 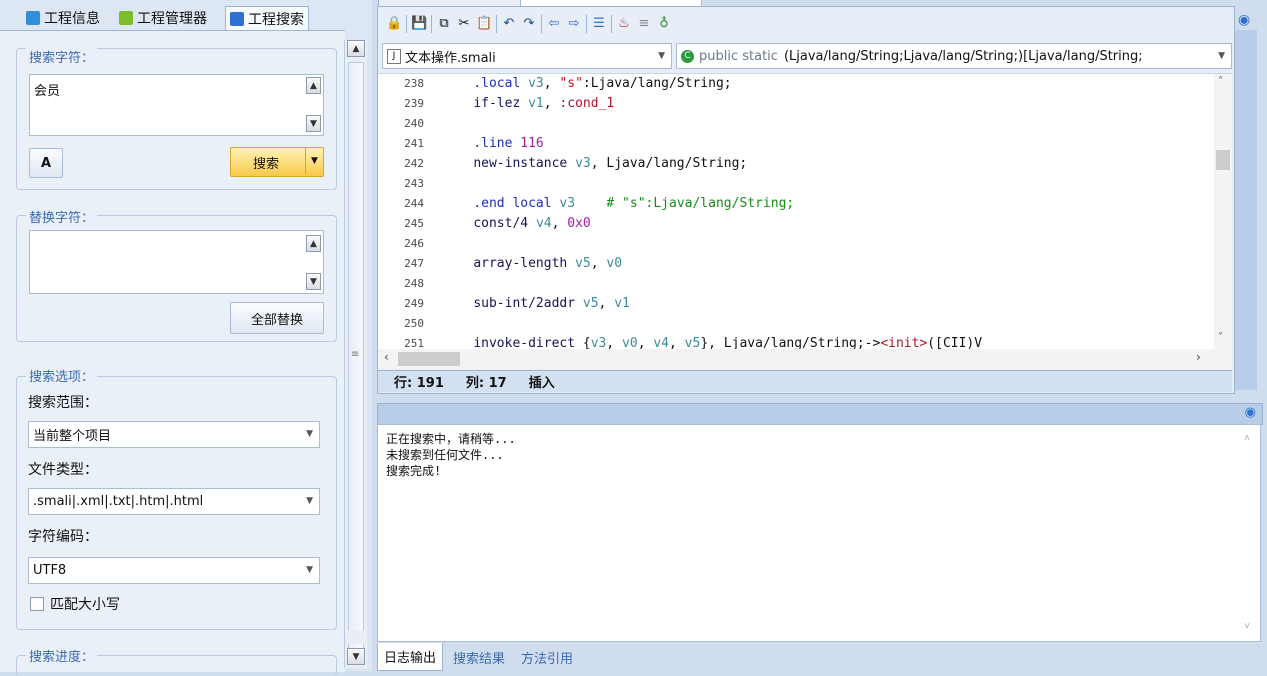 I want to click on editor-tab-active, so click(x=611, y=3).